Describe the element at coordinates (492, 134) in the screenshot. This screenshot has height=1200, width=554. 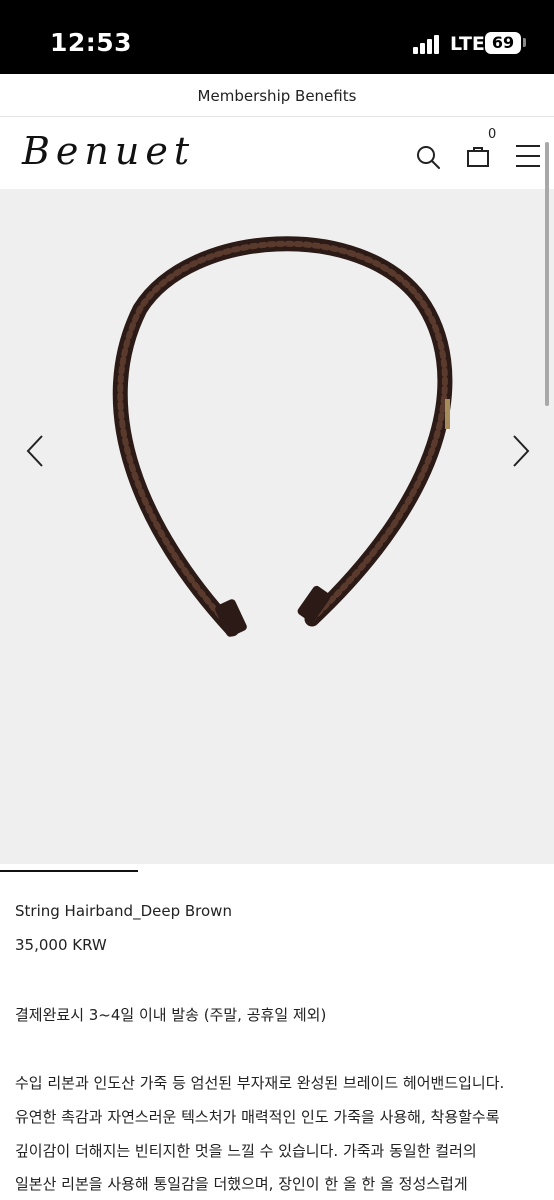
I see `cart-count-badge: 0` at that location.